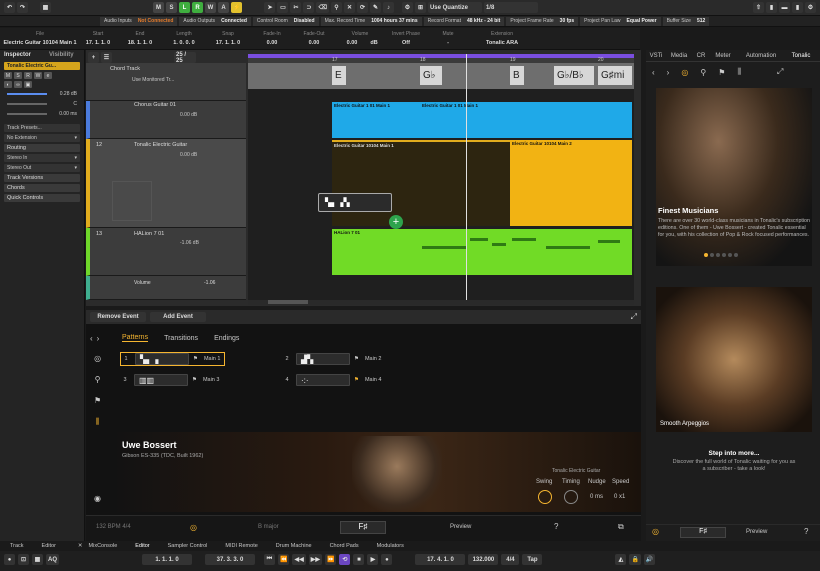 The image size is (820, 571). Describe the element at coordinates (269, 559) in the screenshot. I see `go-to-start-icon: ⏮` at that location.